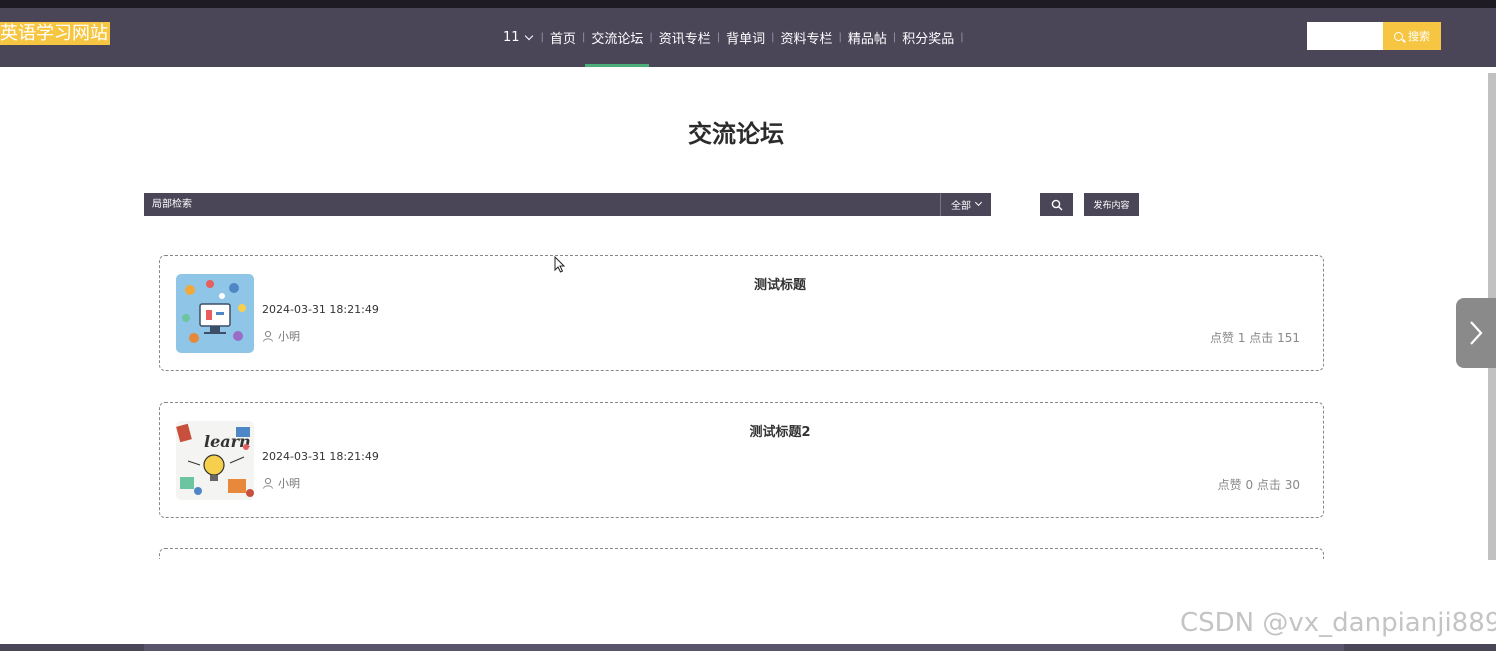 This screenshot has width=1496, height=651. What do you see at coordinates (744, 647) in the screenshot?
I see `footer-inner` at bounding box center [744, 647].